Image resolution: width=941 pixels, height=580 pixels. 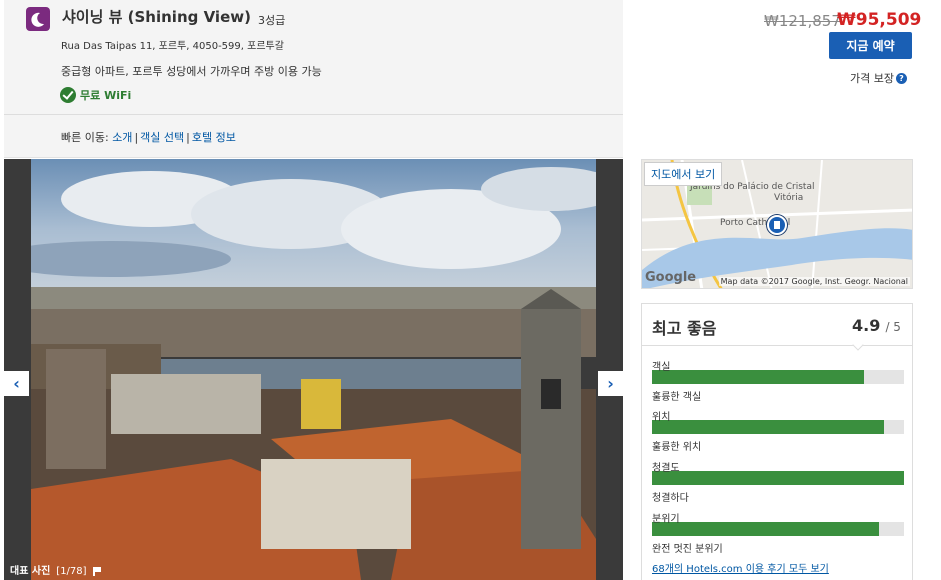 What do you see at coordinates (879, 20) in the screenshot?
I see `discount-price: ₩95,509` at bounding box center [879, 20].